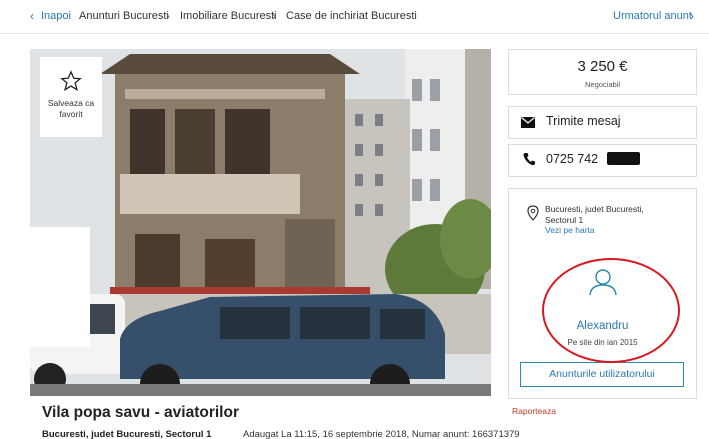 The image size is (709, 439). I want to click on listing-title: Vila popa savu - aviatorilor, so click(140, 412).